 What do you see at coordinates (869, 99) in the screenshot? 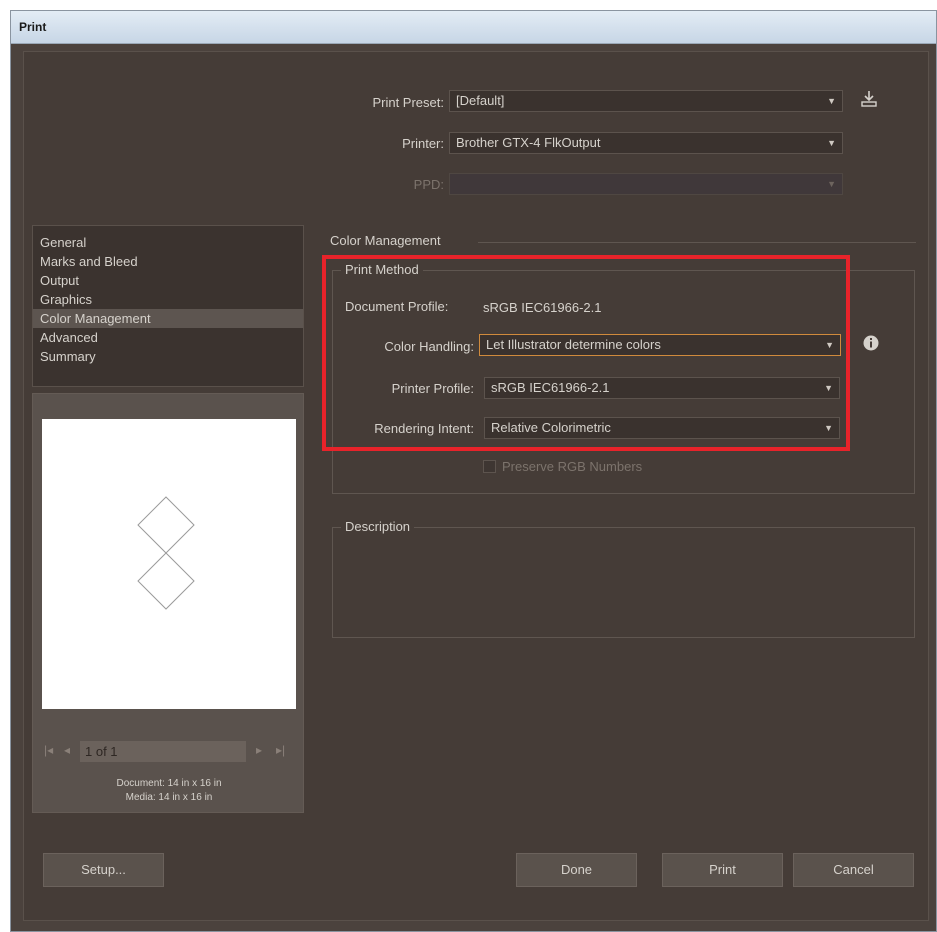
I see `save-preset-icon` at bounding box center [869, 99].